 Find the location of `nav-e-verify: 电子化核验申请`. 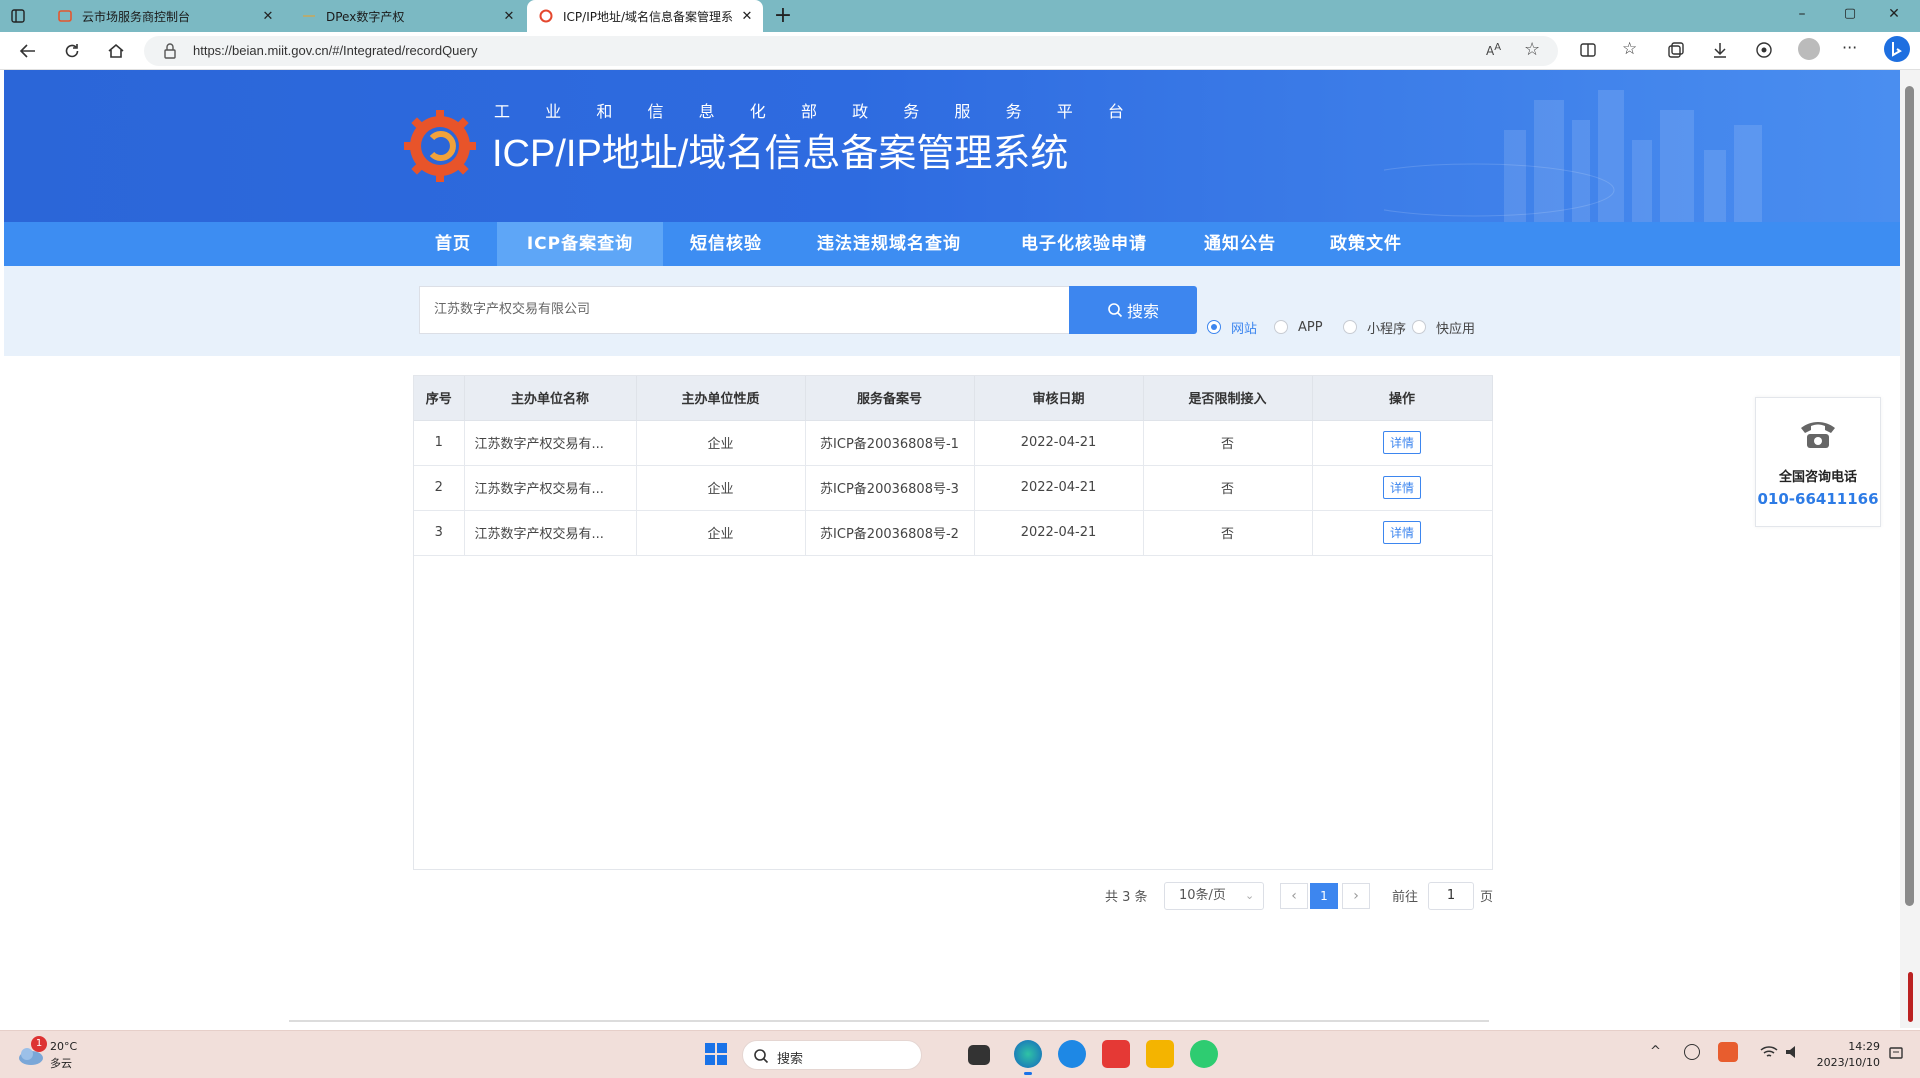

nav-e-verify: 电子化核验申请 is located at coordinates (1084, 244).